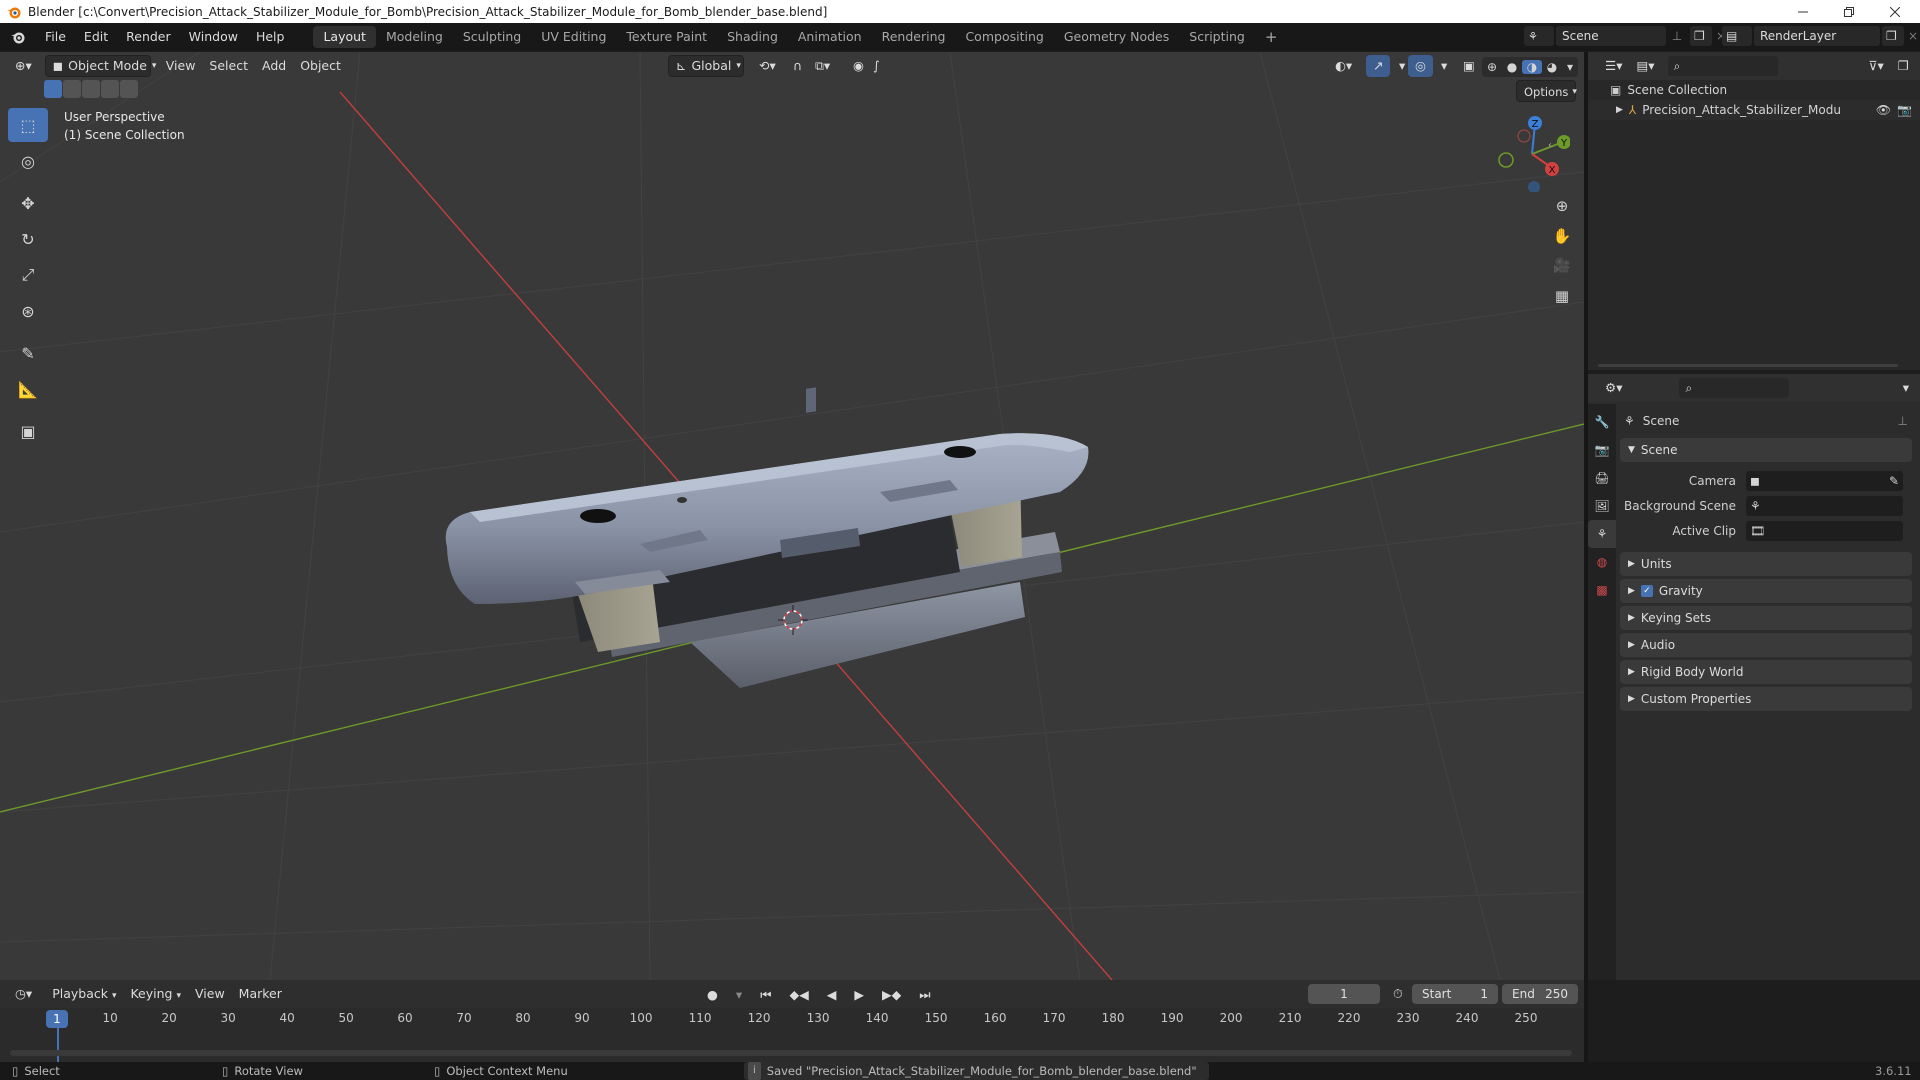 This screenshot has height=1080, width=1920. I want to click on pan-button: ✋, so click(1562, 236).